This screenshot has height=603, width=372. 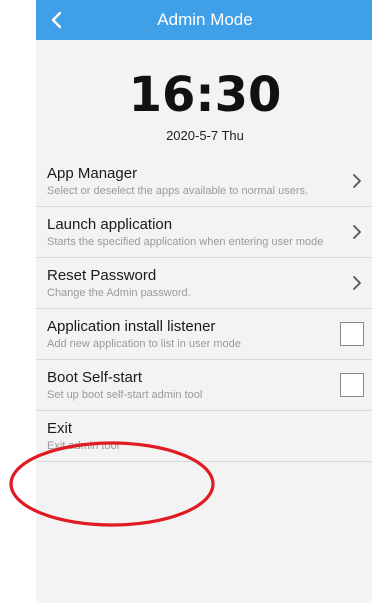 What do you see at coordinates (110, 224) in the screenshot?
I see `setting-title: Launch application` at bounding box center [110, 224].